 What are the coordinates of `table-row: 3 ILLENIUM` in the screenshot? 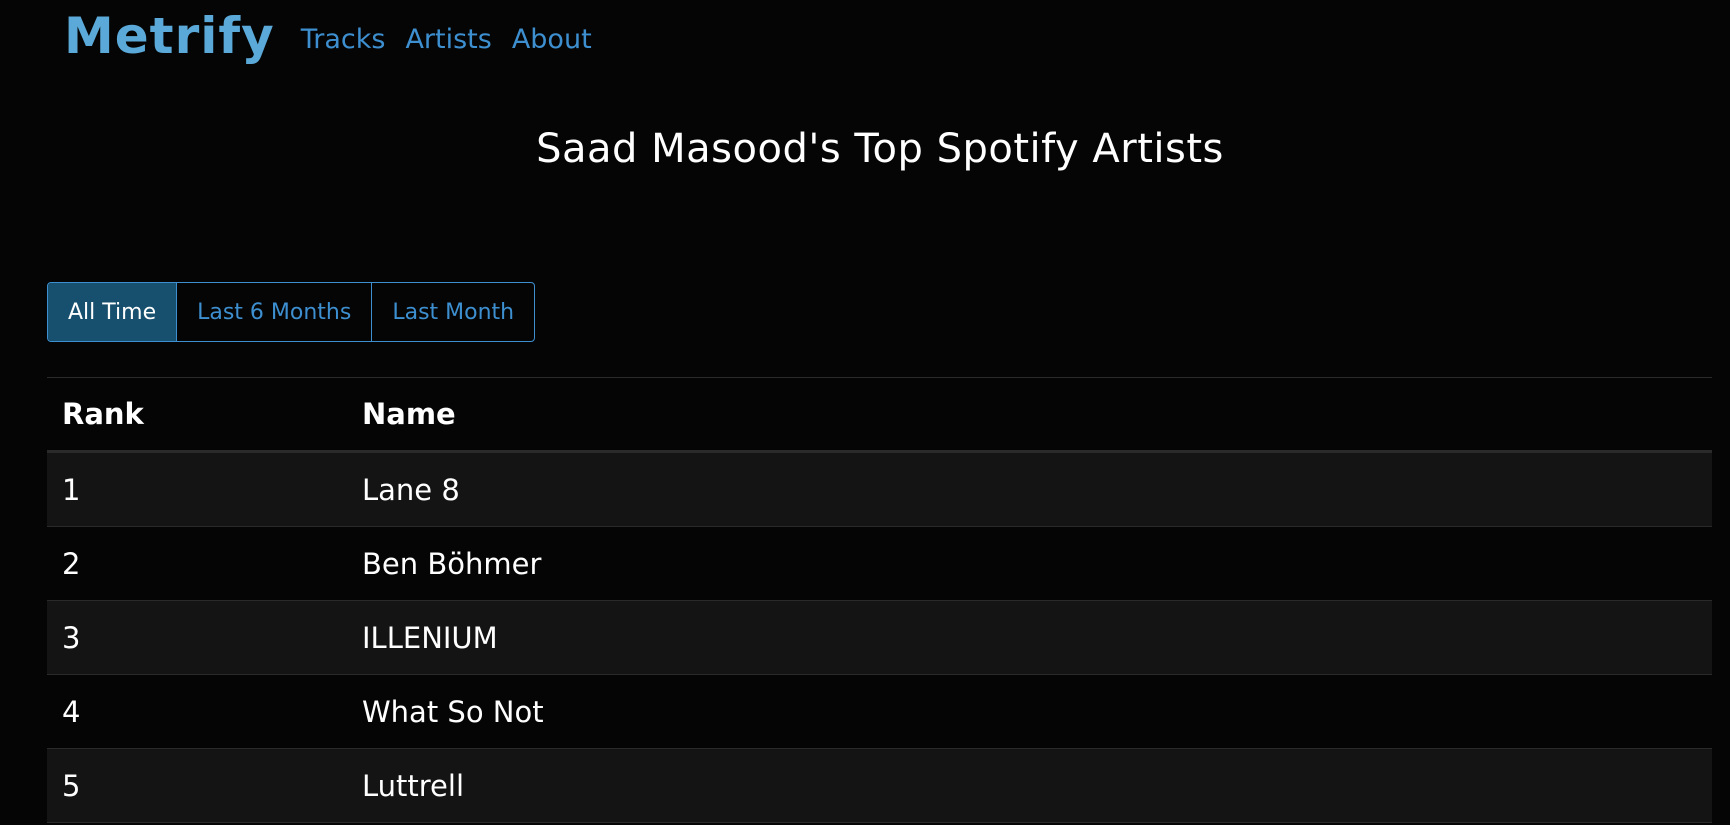 It's located at (879, 637).